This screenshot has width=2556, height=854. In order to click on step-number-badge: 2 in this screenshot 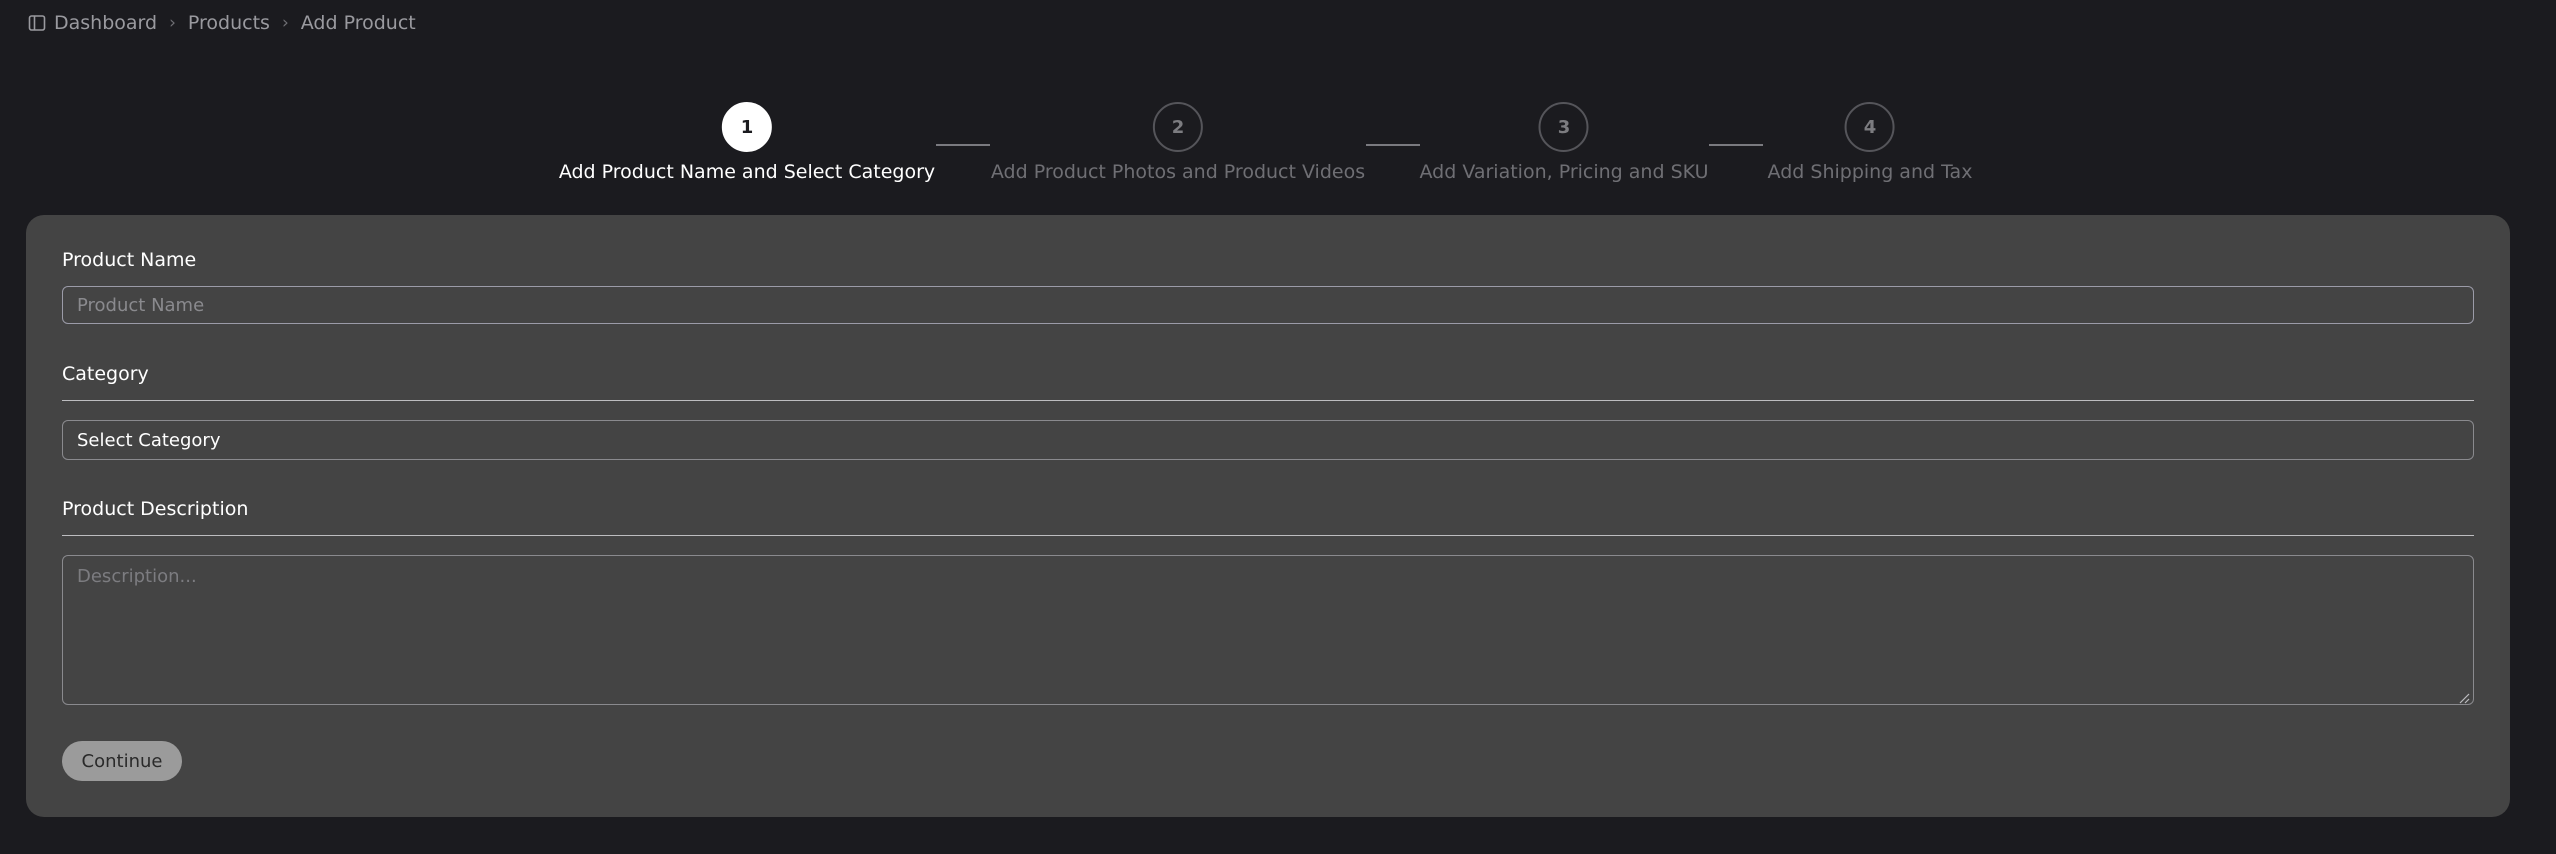, I will do `click(1178, 127)`.